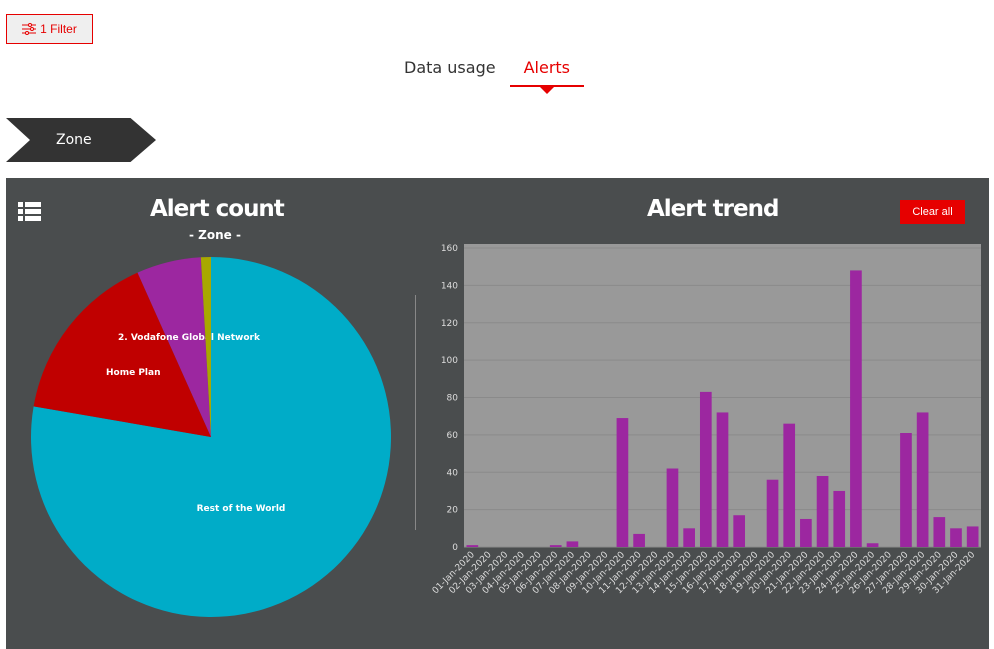 This screenshot has height=649, width=994. Describe the element at coordinates (449, 324) in the screenshot. I see `y-tick-label: 120` at that location.